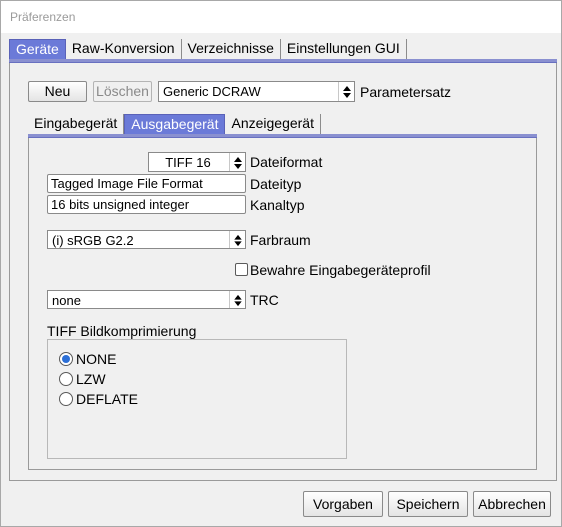 This screenshot has height=527, width=562. I want to click on tab-verzeichnisse: Verzeichnisse, so click(231, 49).